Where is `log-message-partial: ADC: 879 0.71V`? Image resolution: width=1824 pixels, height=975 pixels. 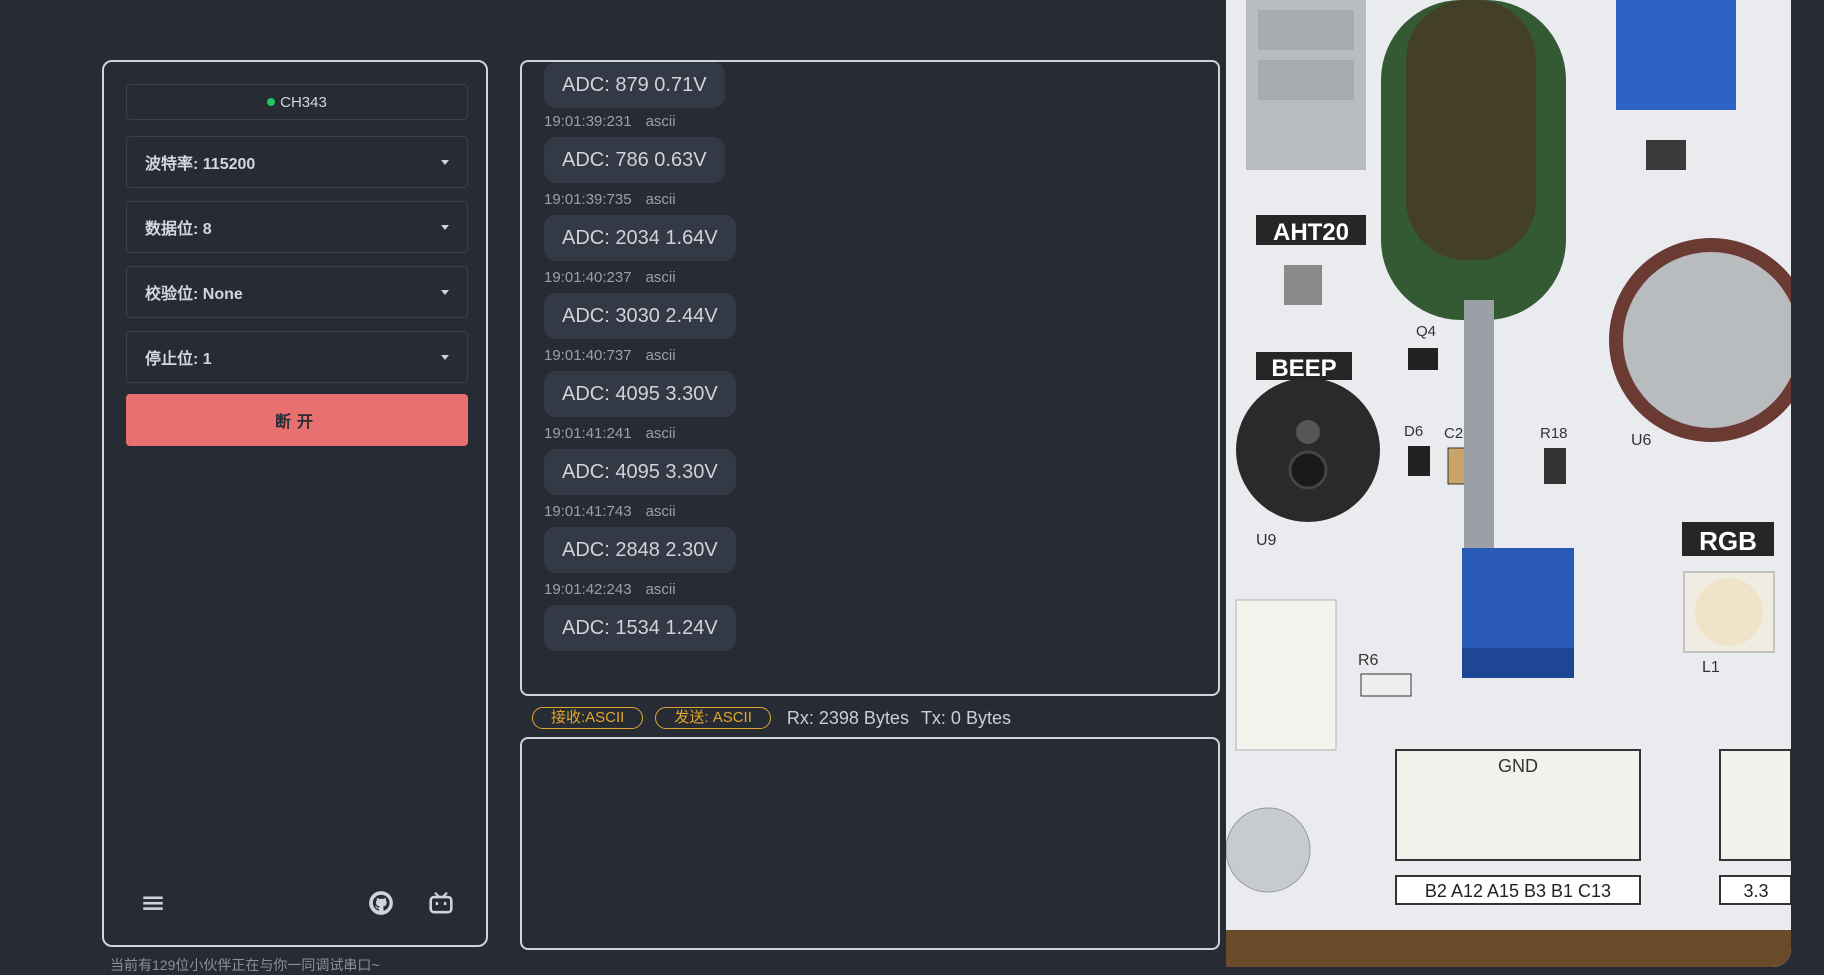 log-message-partial: ADC: 879 0.71V is located at coordinates (634, 85).